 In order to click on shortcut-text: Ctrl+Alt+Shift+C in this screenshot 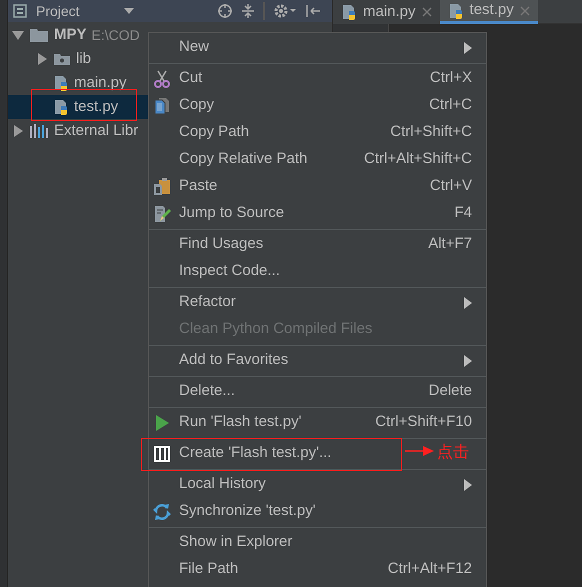, I will do `click(418, 159)`.